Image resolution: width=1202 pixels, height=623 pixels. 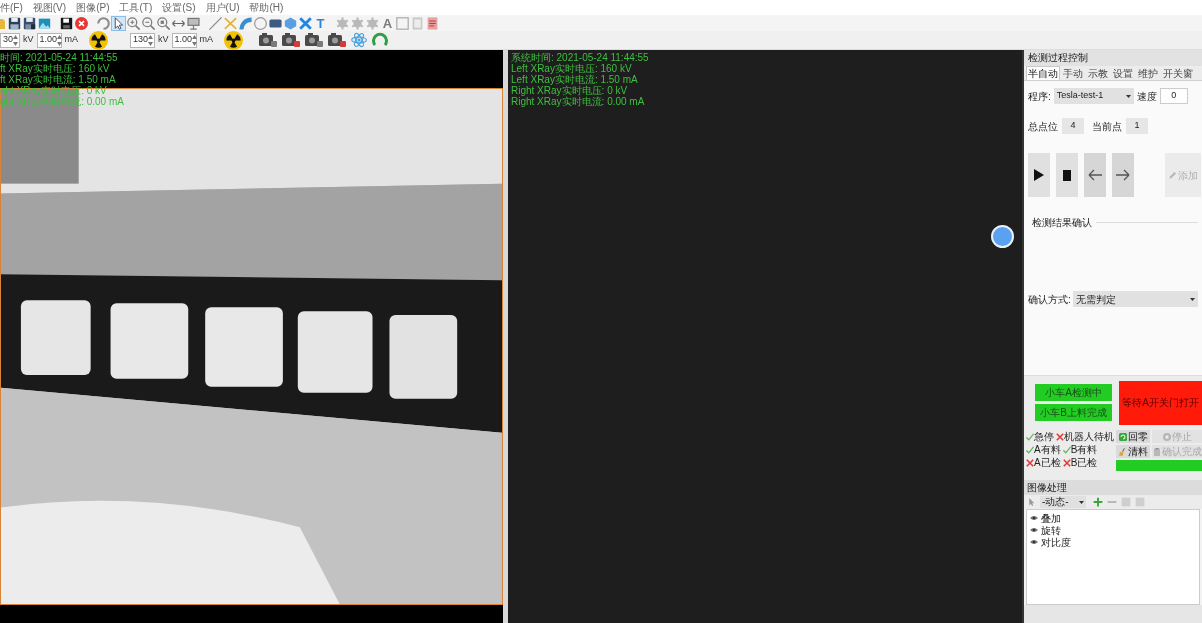 What do you see at coordinates (103, 23) in the screenshot?
I see `undo-icon` at bounding box center [103, 23].